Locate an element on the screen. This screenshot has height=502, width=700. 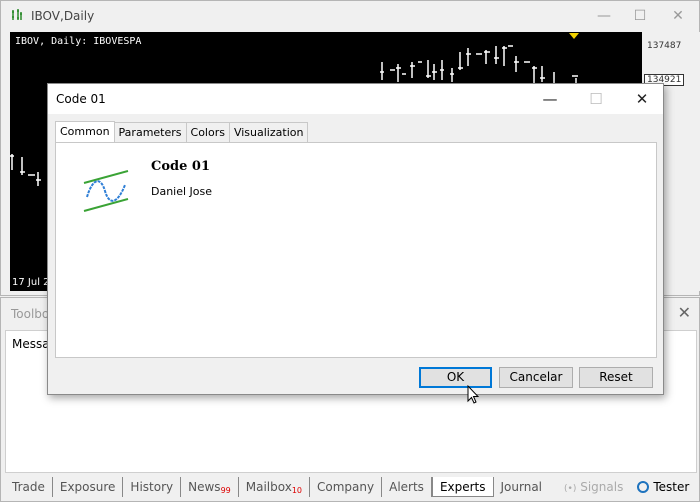
dialog-minimize-button: — is located at coordinates (550, 99).